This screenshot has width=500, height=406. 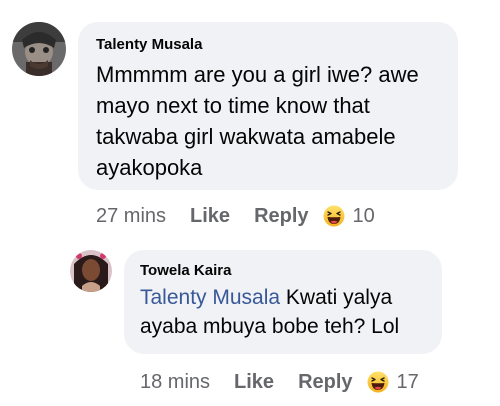 I want to click on comment-text-line: Mmmmm are you a girl iwe? awe, so click(x=257, y=74).